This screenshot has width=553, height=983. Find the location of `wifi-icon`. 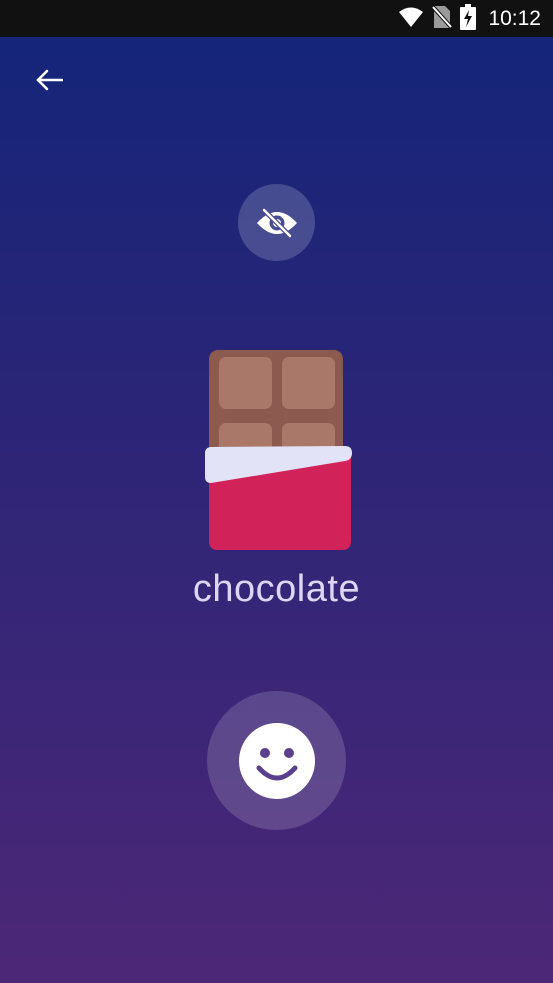

wifi-icon is located at coordinates (411, 19).